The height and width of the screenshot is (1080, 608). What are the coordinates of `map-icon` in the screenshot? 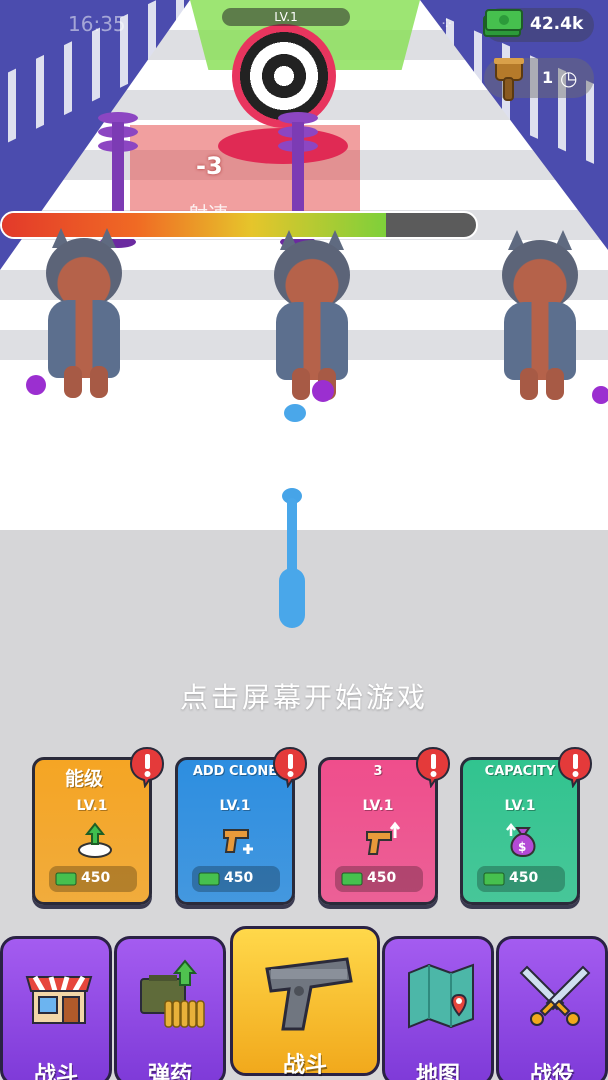 It's located at (441, 996).